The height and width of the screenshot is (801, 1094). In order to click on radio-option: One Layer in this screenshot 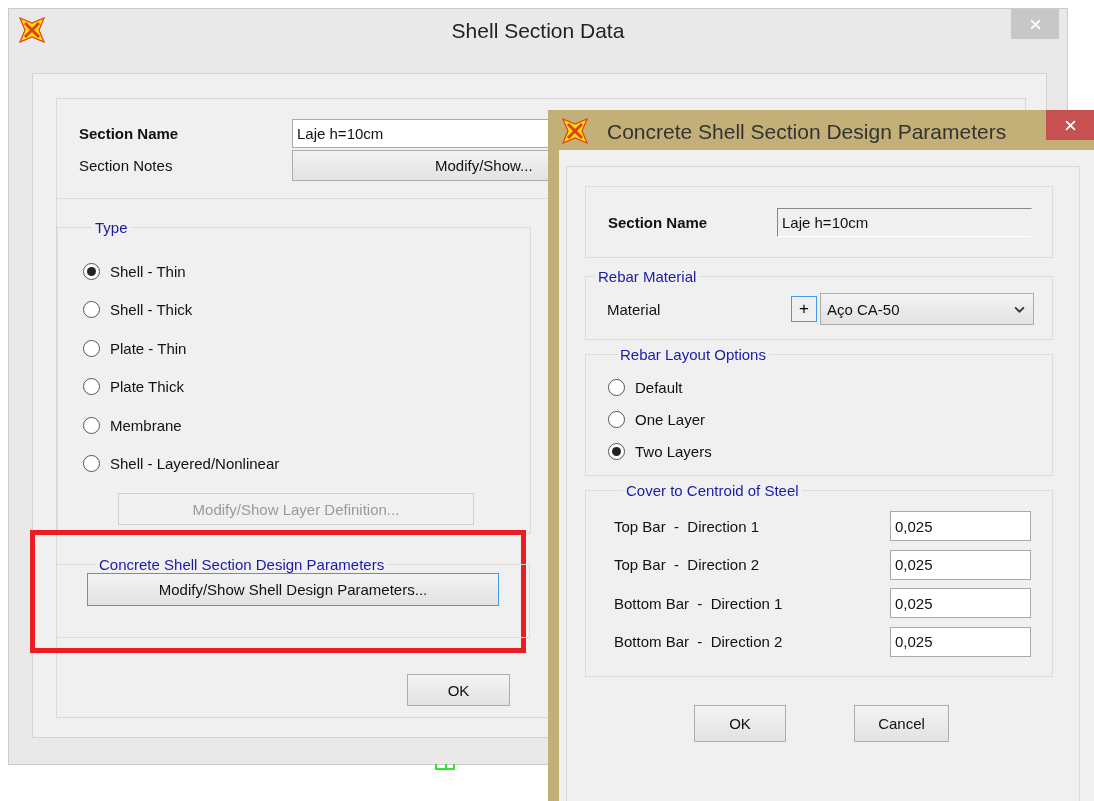, I will do `click(830, 419)`.